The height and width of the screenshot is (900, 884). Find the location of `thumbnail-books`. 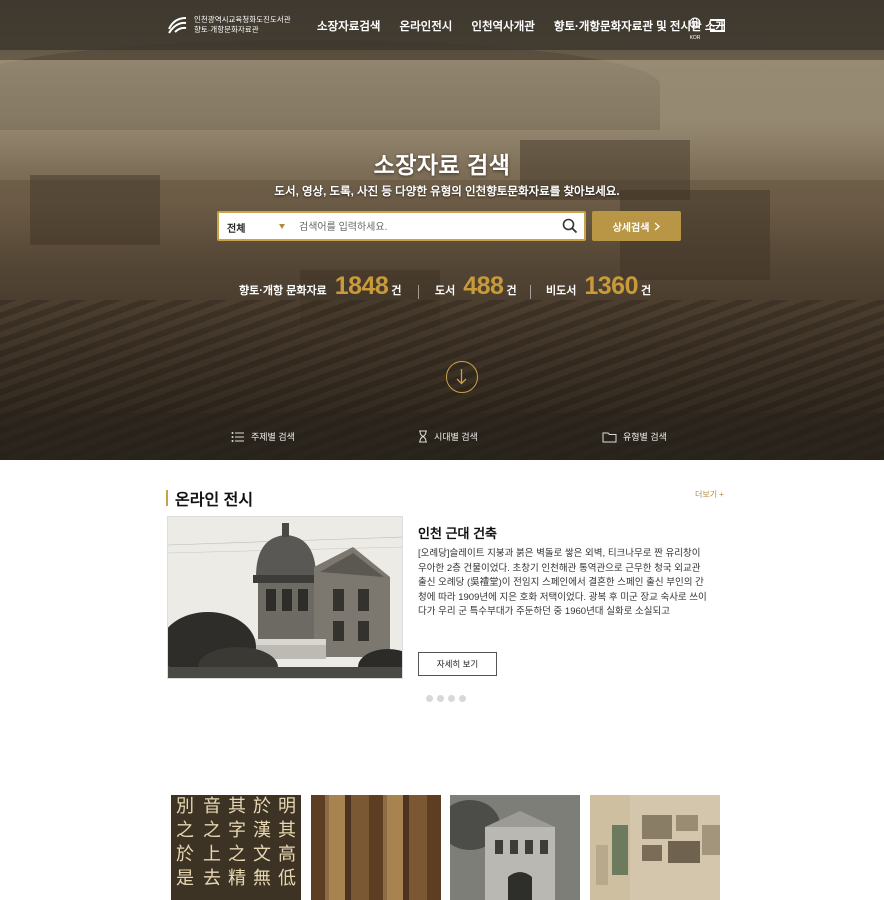

thumbnail-books is located at coordinates (376, 847).